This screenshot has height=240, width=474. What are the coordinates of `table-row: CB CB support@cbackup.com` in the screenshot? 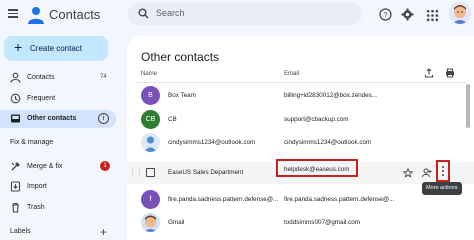 It's located at (300, 120).